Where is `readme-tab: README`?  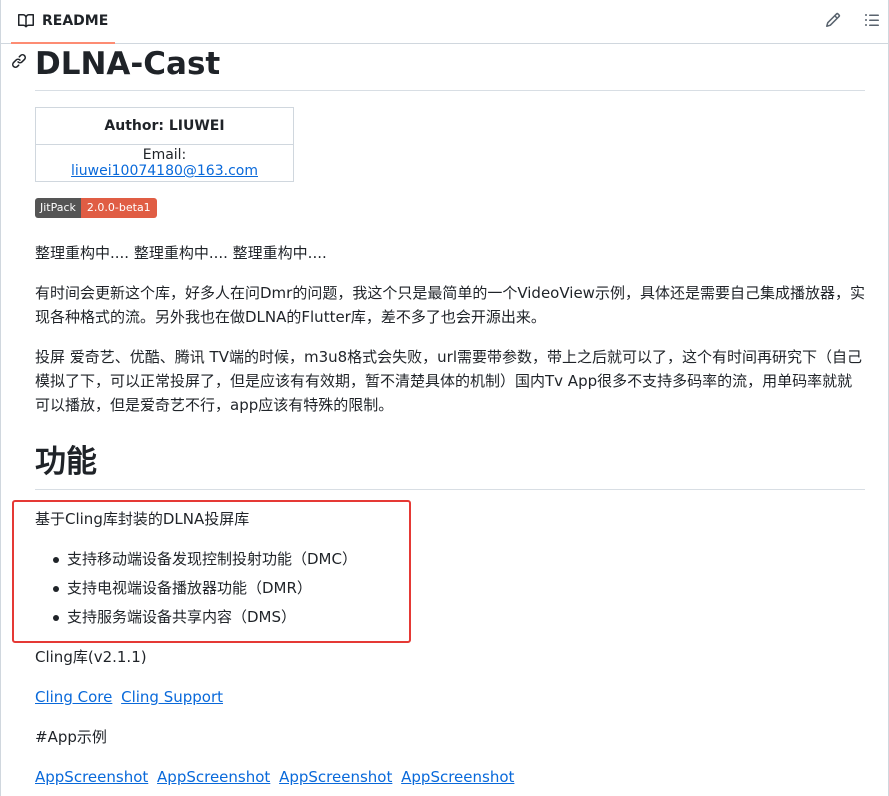
readme-tab: README is located at coordinates (63, 22).